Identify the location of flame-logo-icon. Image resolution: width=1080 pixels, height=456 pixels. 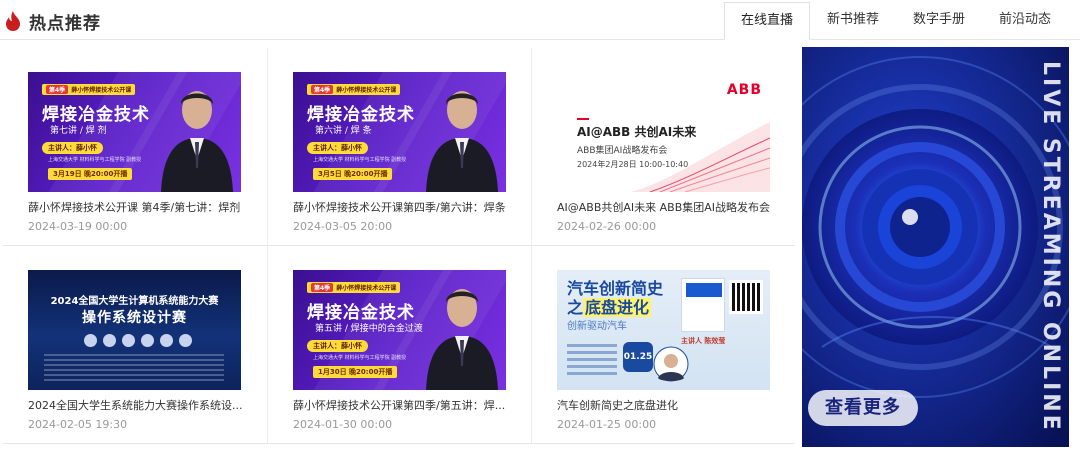
(13, 21).